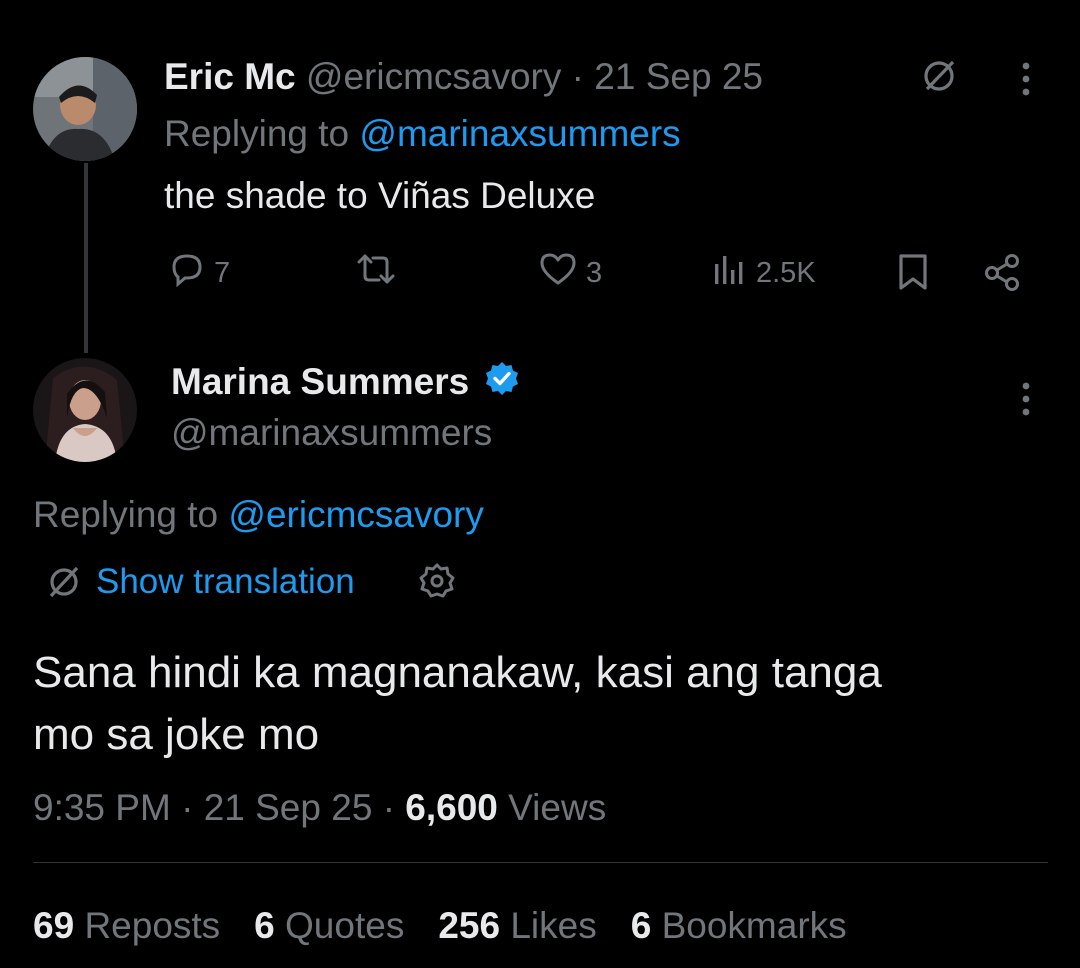 The height and width of the screenshot is (968, 1080). I want to click on main-author-name-row: Marina Summers, so click(346, 383).